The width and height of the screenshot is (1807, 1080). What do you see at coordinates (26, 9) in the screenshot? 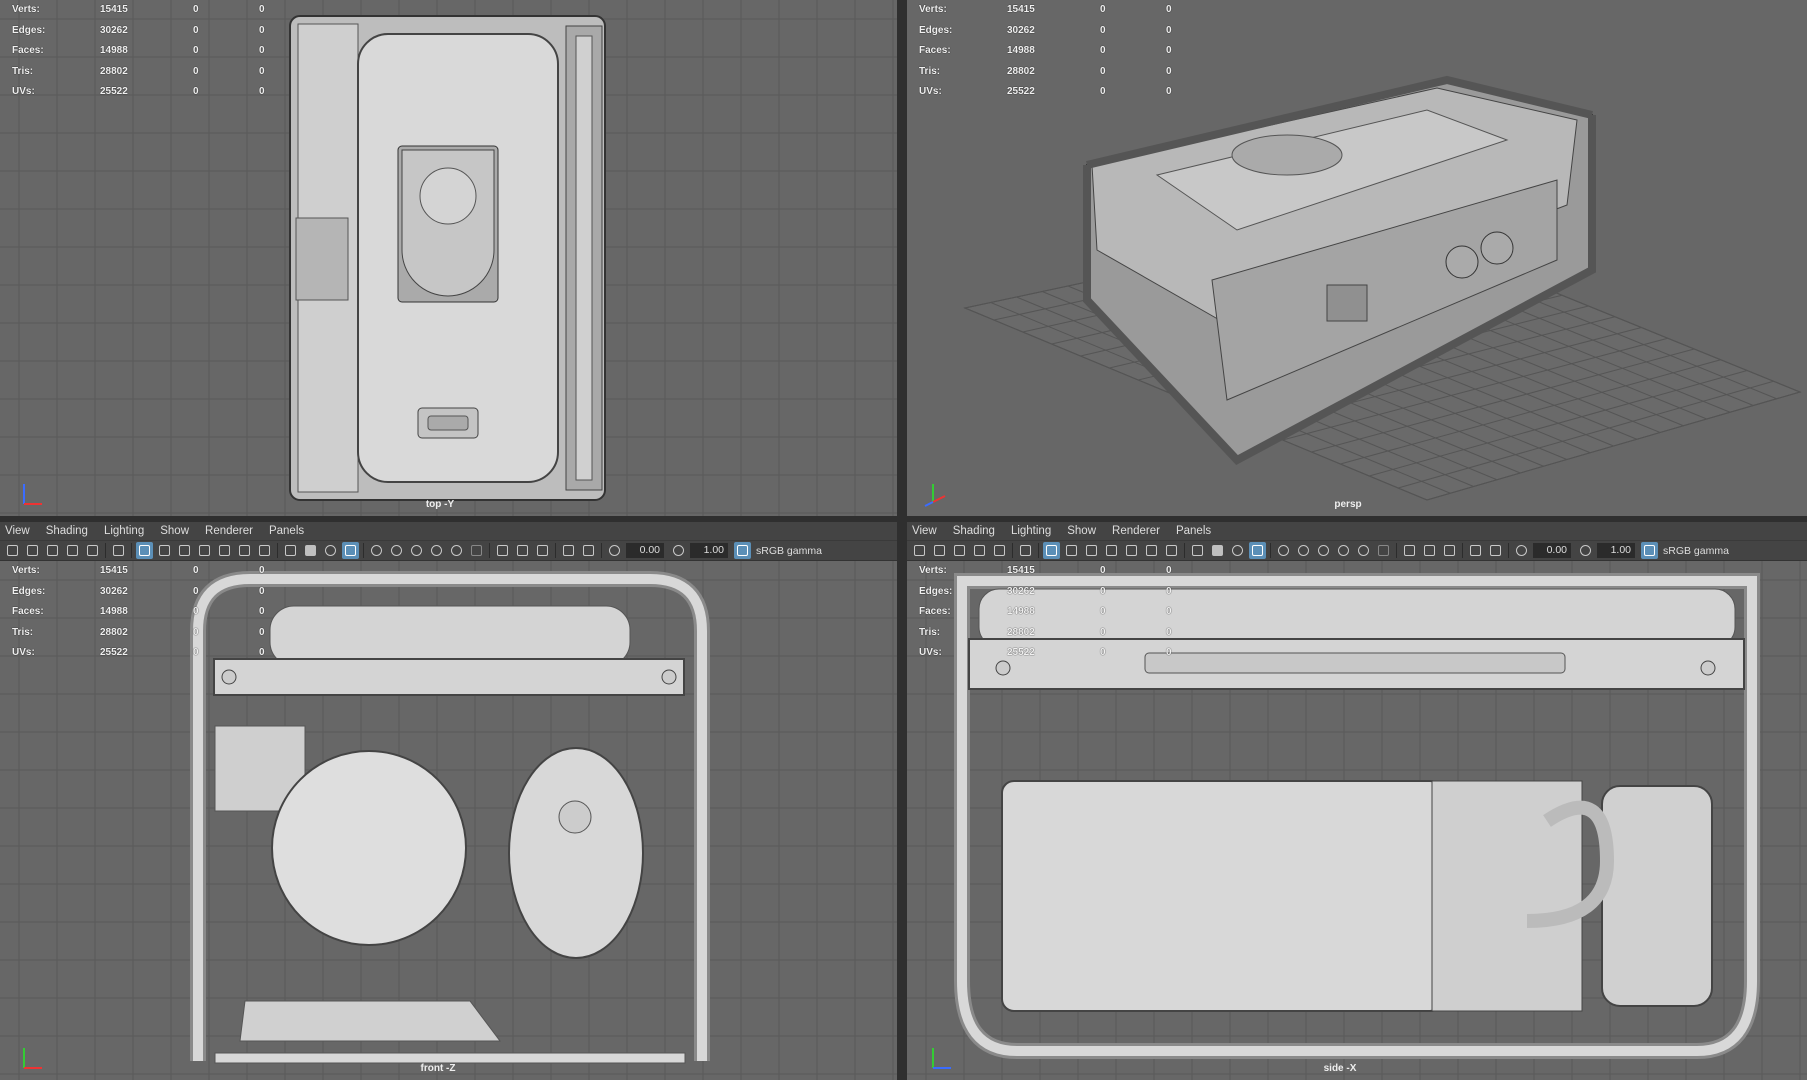
I see `hud-label: Verts:` at bounding box center [26, 9].